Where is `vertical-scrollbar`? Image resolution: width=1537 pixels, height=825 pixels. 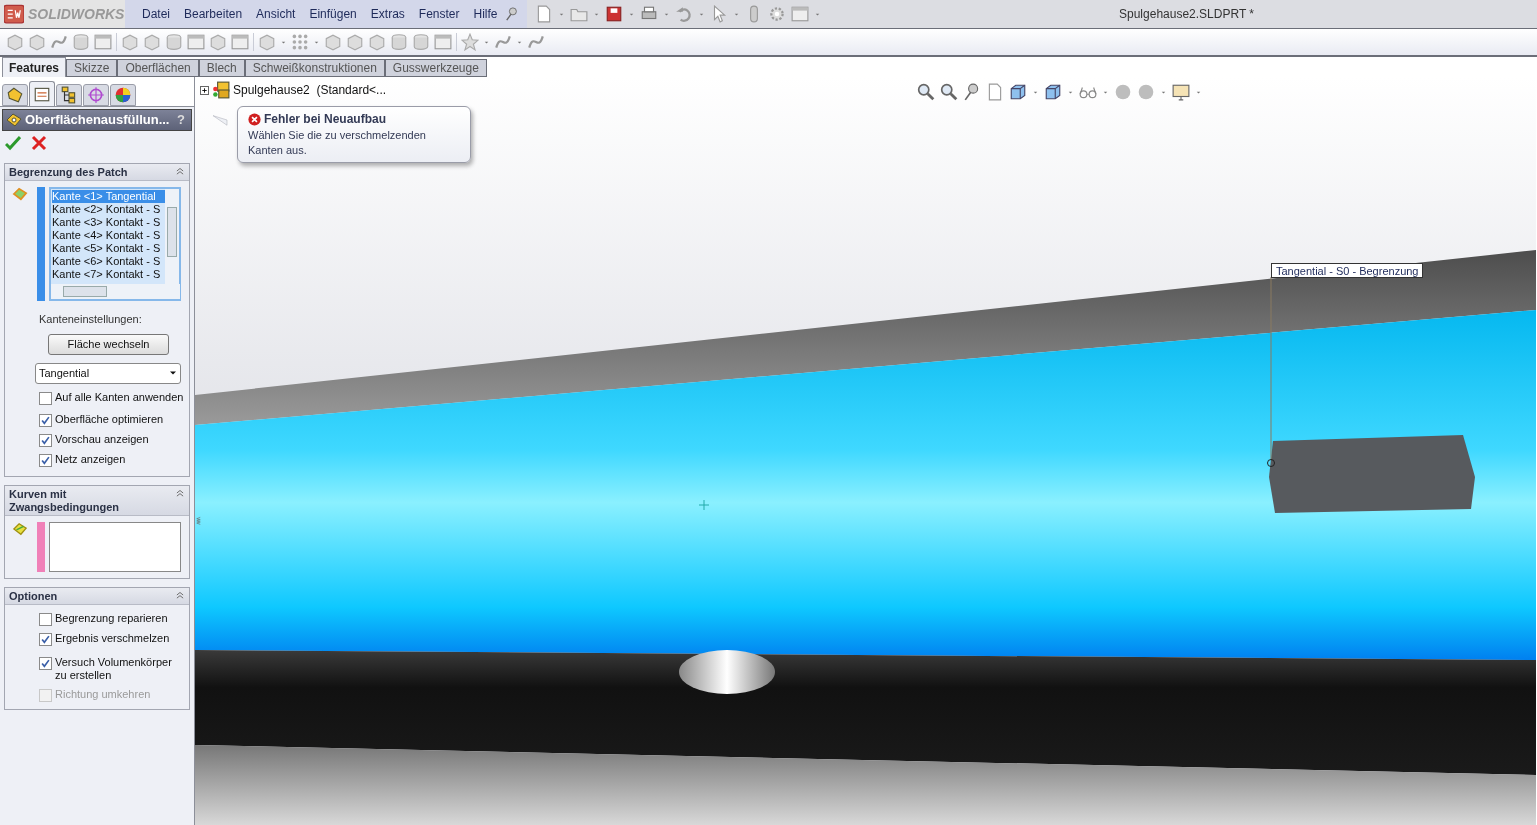
vertical-scrollbar is located at coordinates (172, 236).